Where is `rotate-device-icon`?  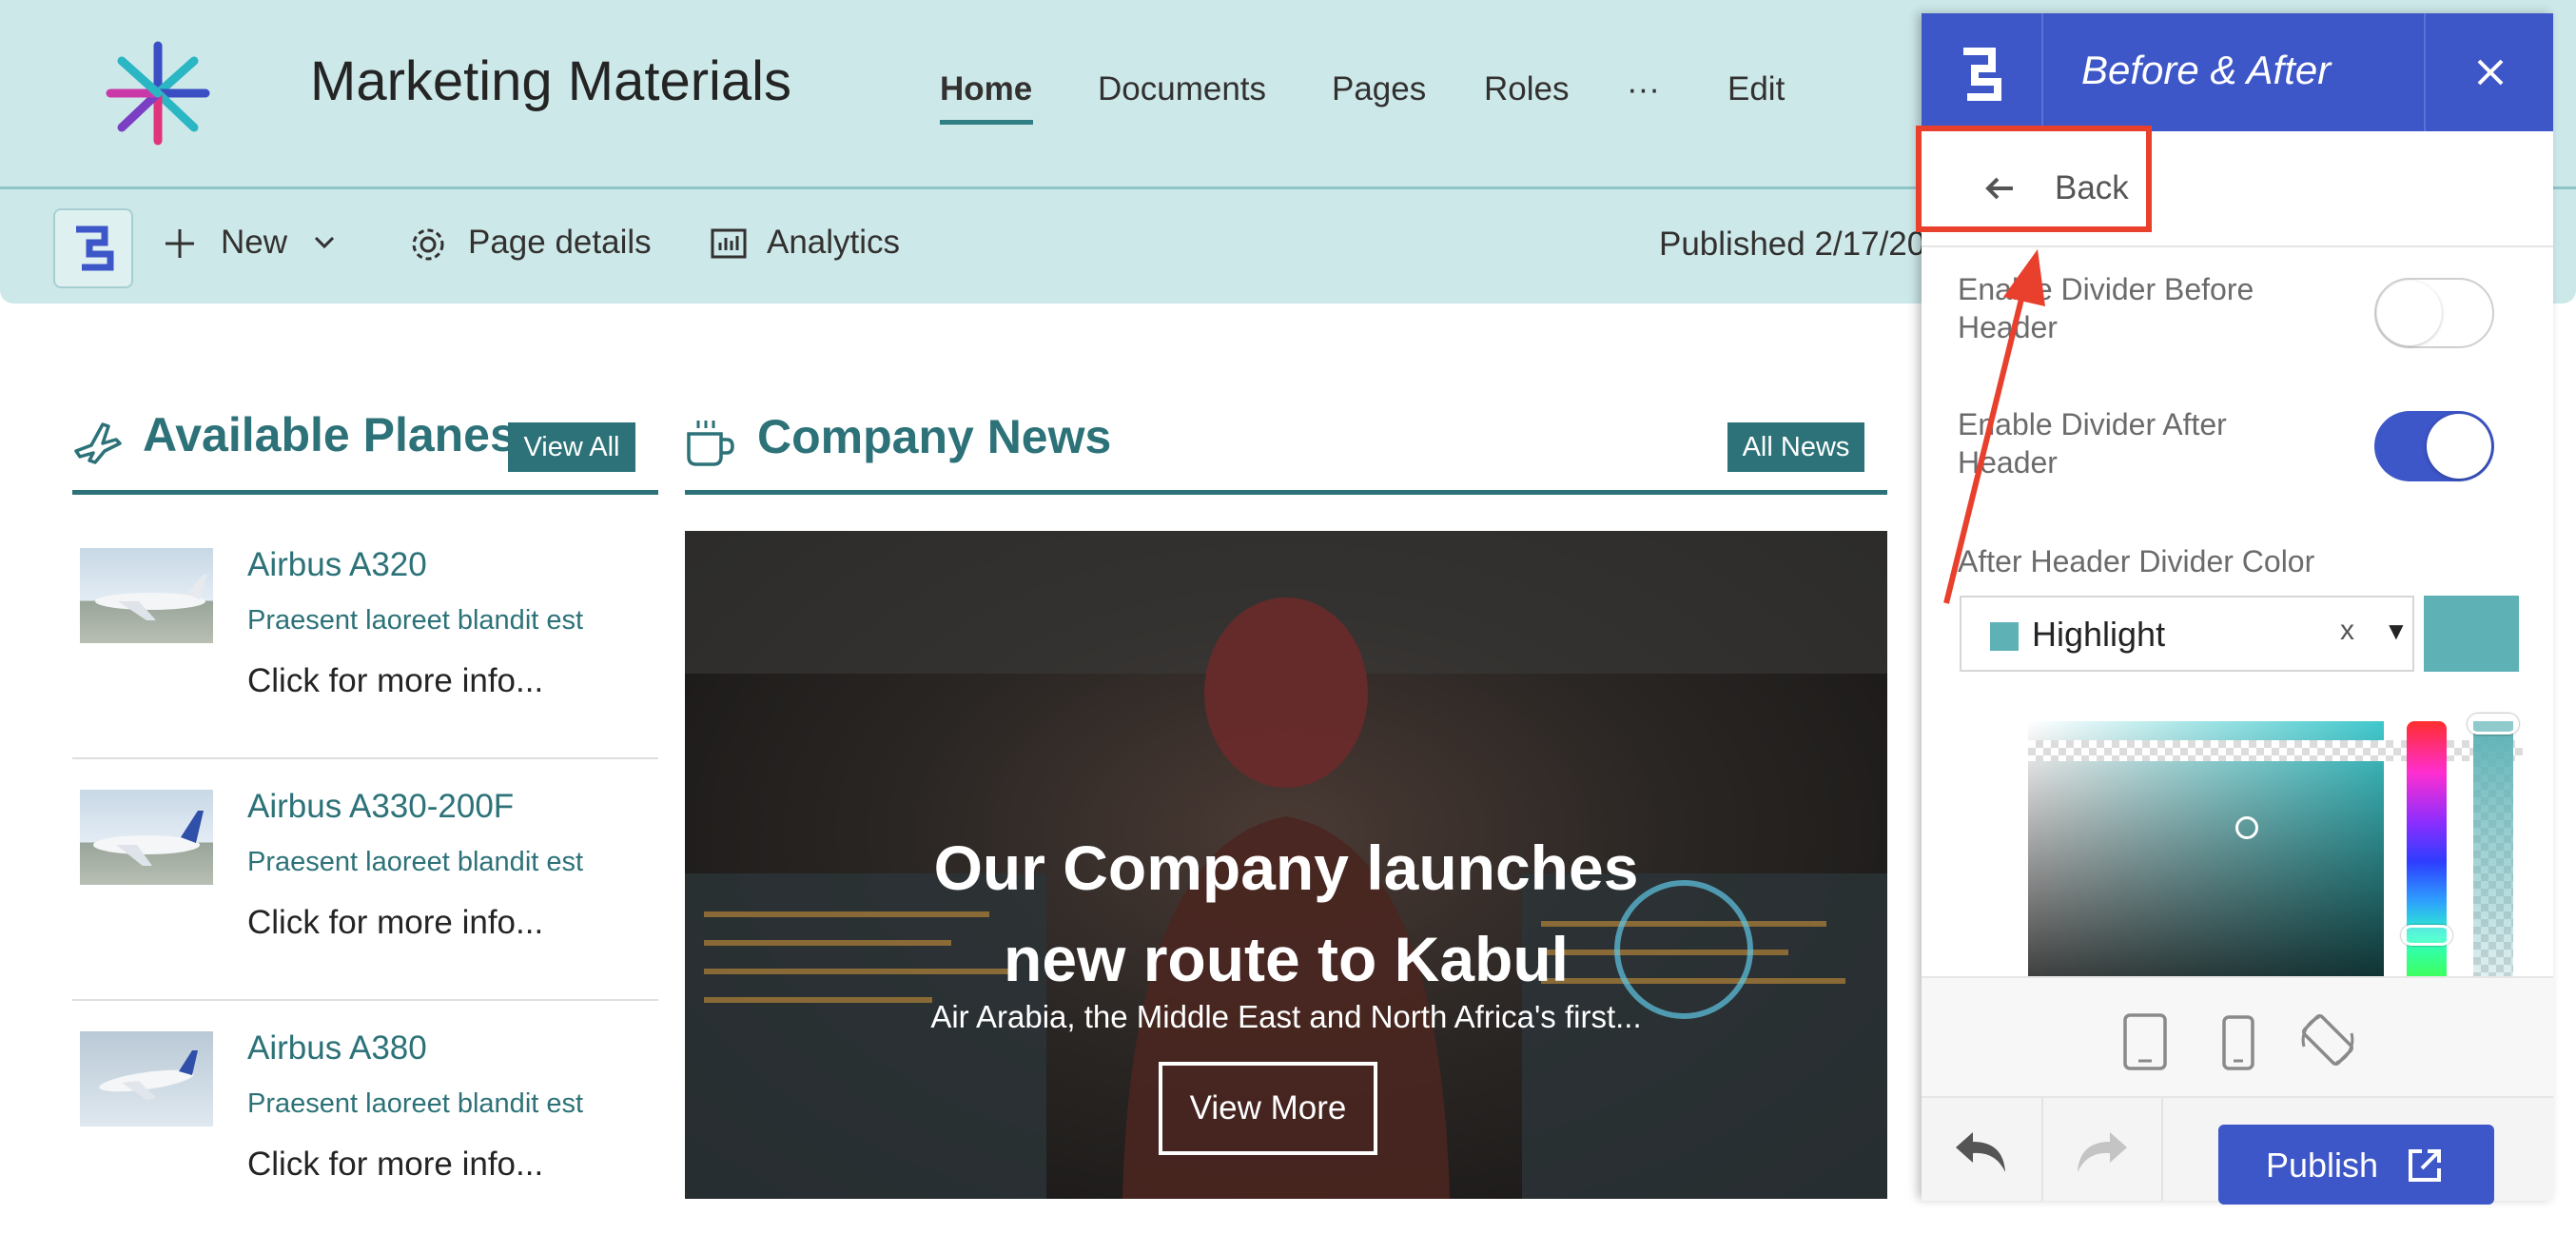 rotate-device-icon is located at coordinates (2328, 1040).